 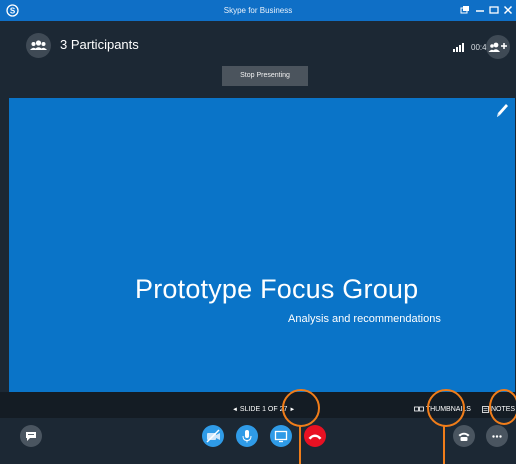 I want to click on annotation-pen-icon, so click(x=502, y=110).